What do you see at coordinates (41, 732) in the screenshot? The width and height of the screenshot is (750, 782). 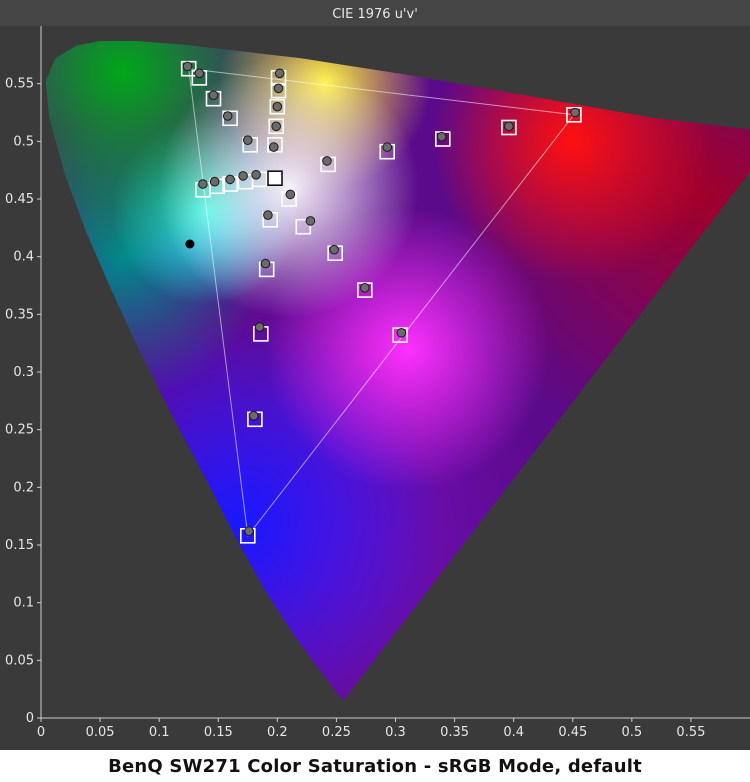 I see `x-tick-label: 0` at bounding box center [41, 732].